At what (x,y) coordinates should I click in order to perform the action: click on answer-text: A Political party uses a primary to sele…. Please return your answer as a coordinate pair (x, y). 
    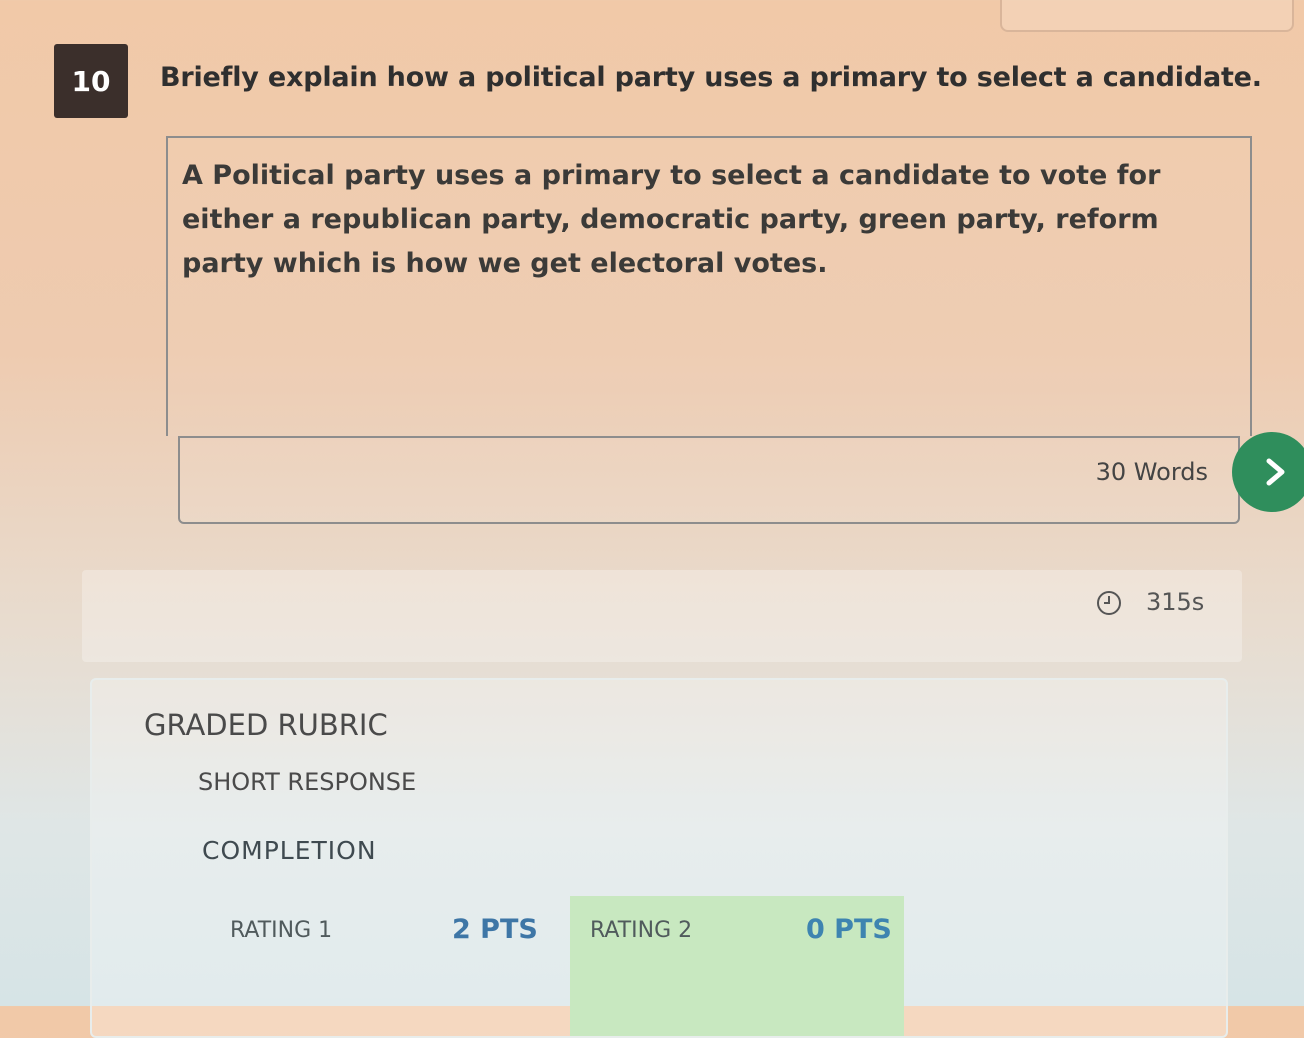
    Looking at the image, I should click on (671, 219).